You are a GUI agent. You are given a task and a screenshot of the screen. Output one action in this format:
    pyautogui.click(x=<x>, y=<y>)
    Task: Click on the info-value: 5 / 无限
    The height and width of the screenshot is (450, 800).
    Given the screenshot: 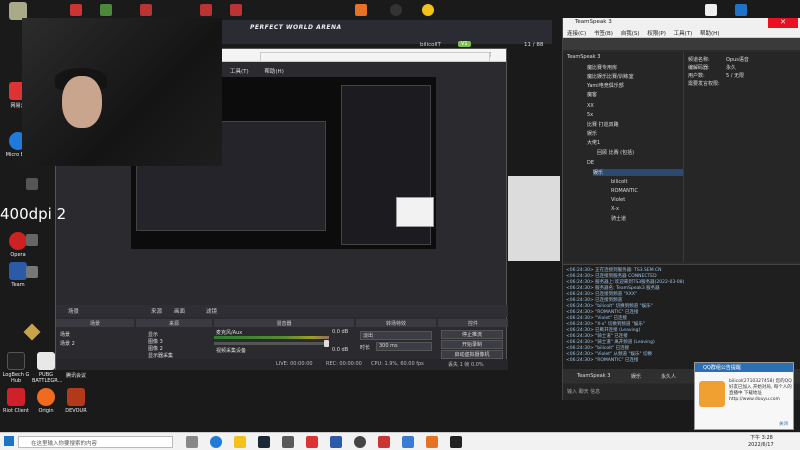 What is the action you would take?
    pyautogui.click(x=735, y=76)
    